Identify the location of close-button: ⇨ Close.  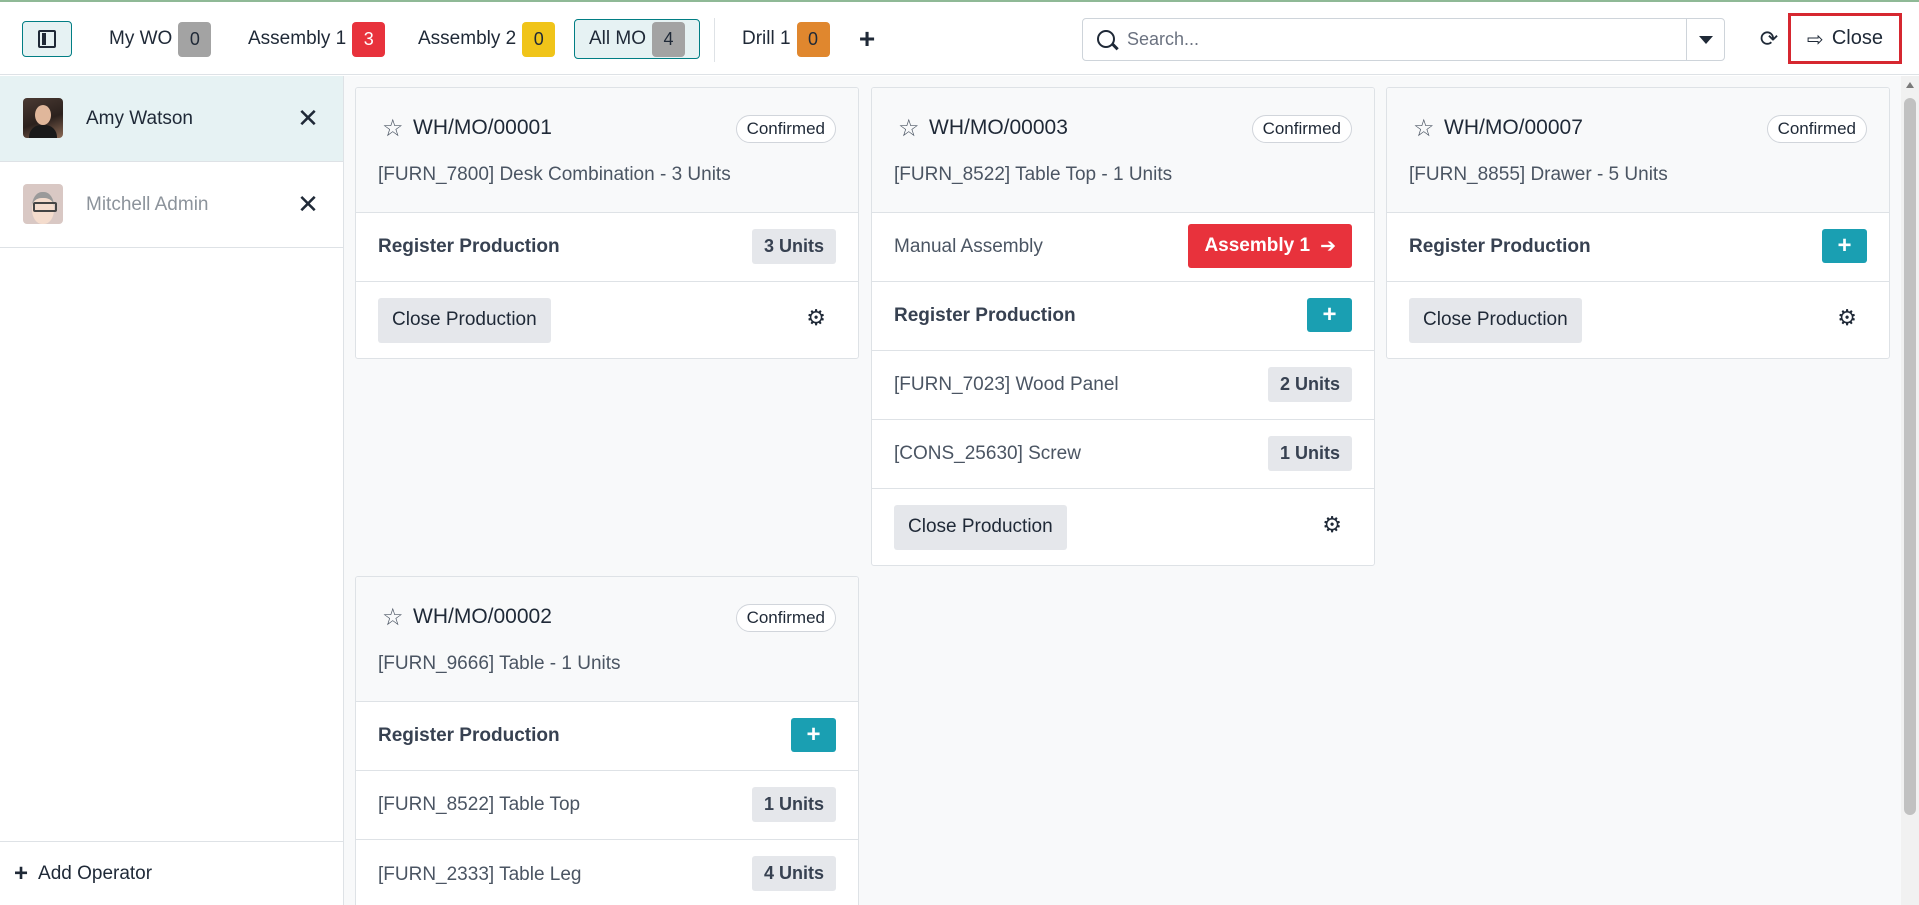
(1845, 38).